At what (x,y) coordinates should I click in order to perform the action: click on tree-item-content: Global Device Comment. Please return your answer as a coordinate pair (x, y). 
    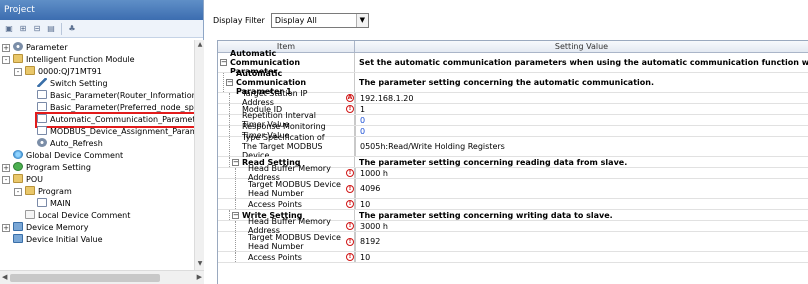
    Looking at the image, I should click on (68, 156).